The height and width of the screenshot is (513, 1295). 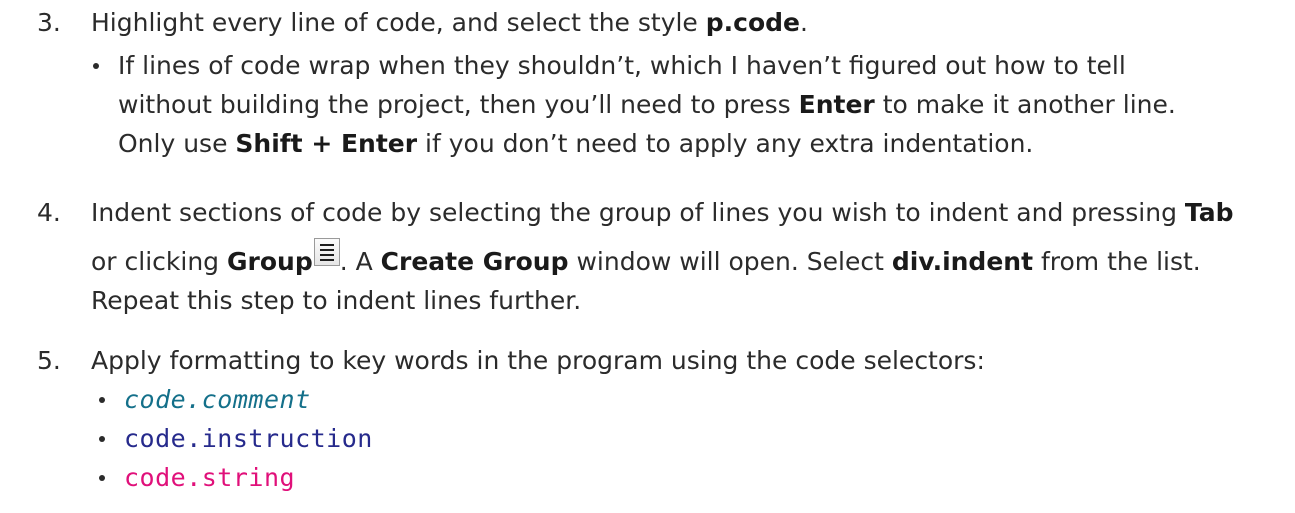 What do you see at coordinates (962, 261) in the screenshot?
I see `style-name: div.indent` at bounding box center [962, 261].